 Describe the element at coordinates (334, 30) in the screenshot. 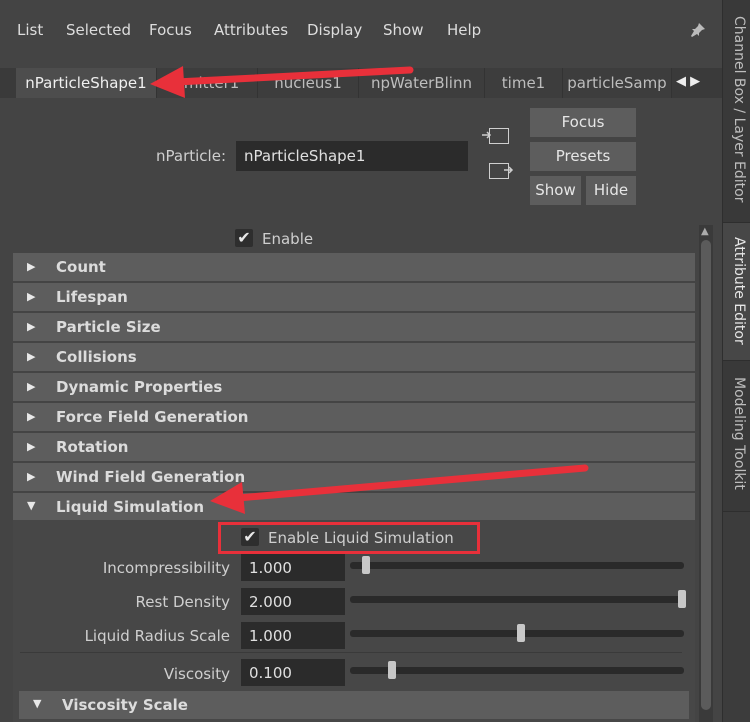

I see `menu-display: Display` at that location.